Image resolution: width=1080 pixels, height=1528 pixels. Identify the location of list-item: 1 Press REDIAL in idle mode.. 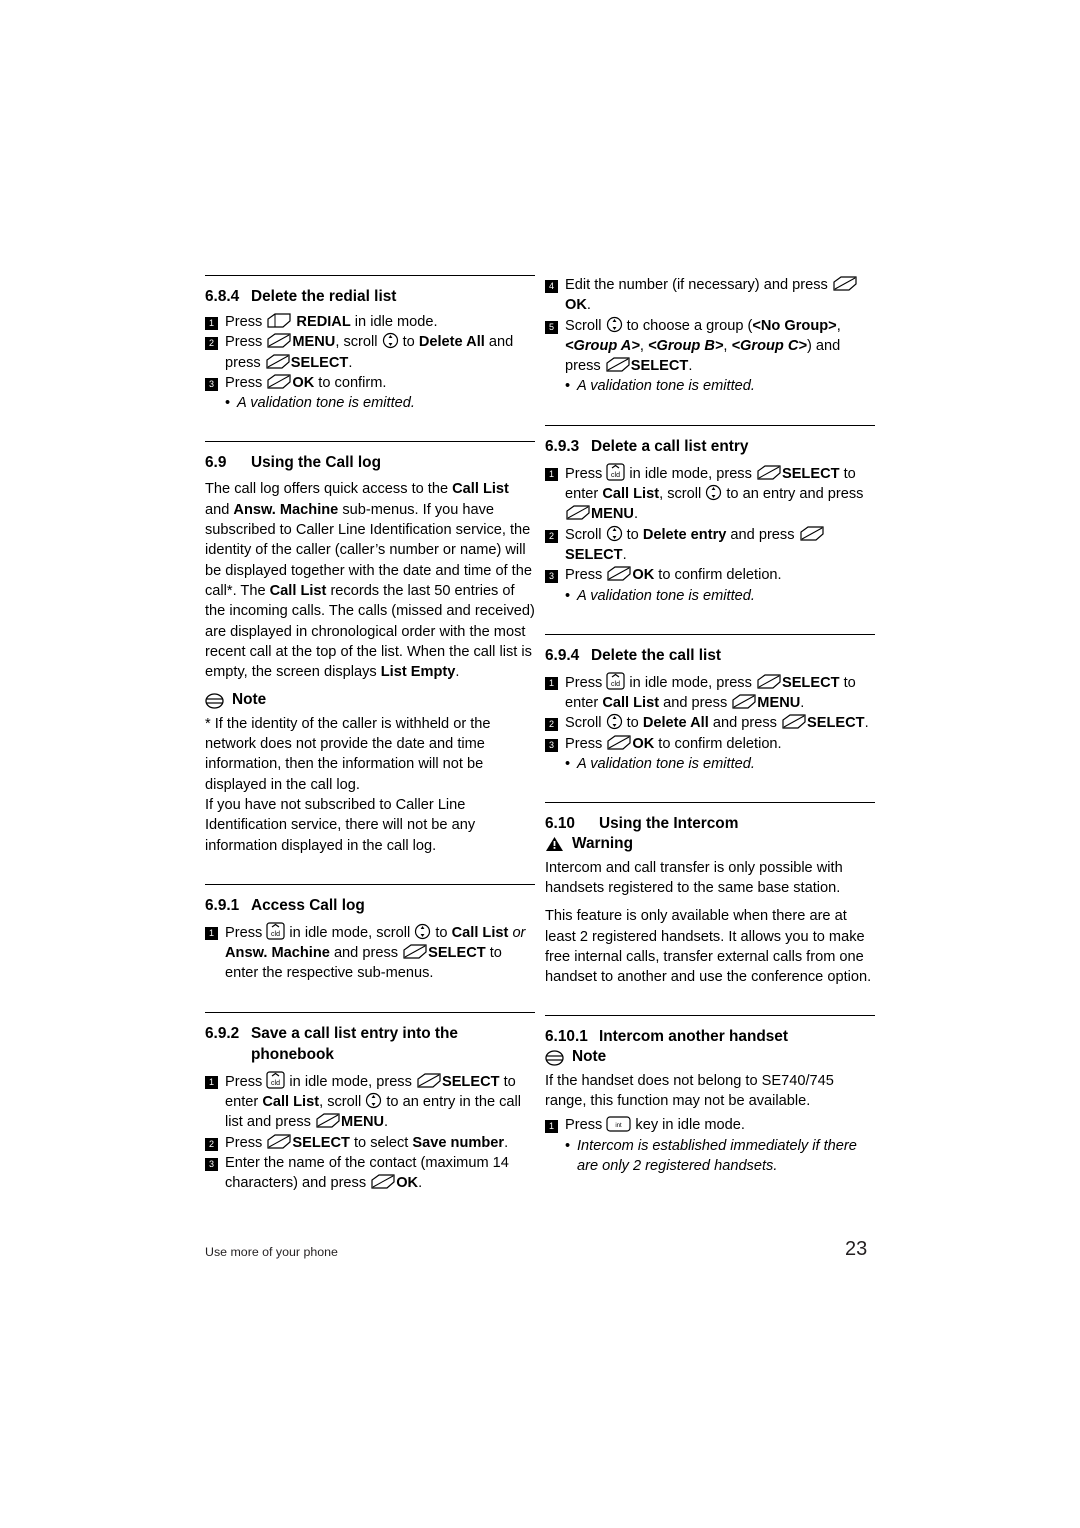
(370, 322).